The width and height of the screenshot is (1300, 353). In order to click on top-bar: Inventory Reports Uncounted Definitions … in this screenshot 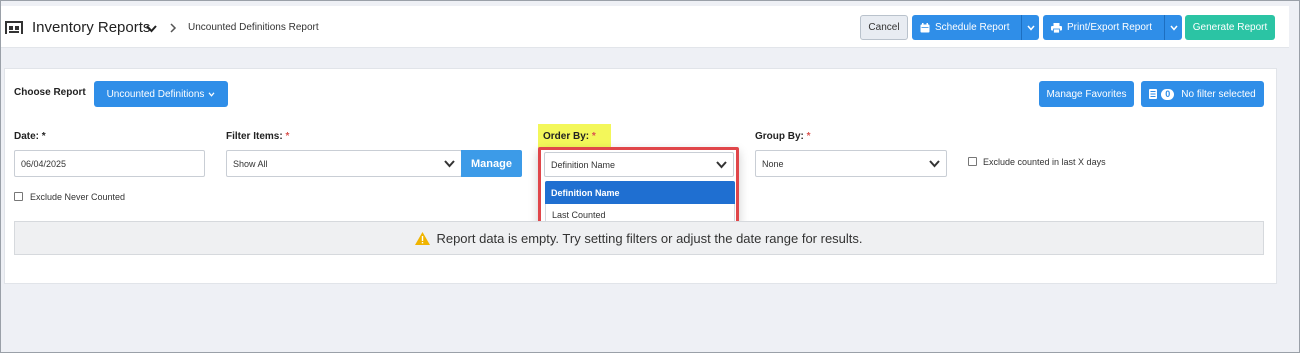, I will do `click(645, 27)`.